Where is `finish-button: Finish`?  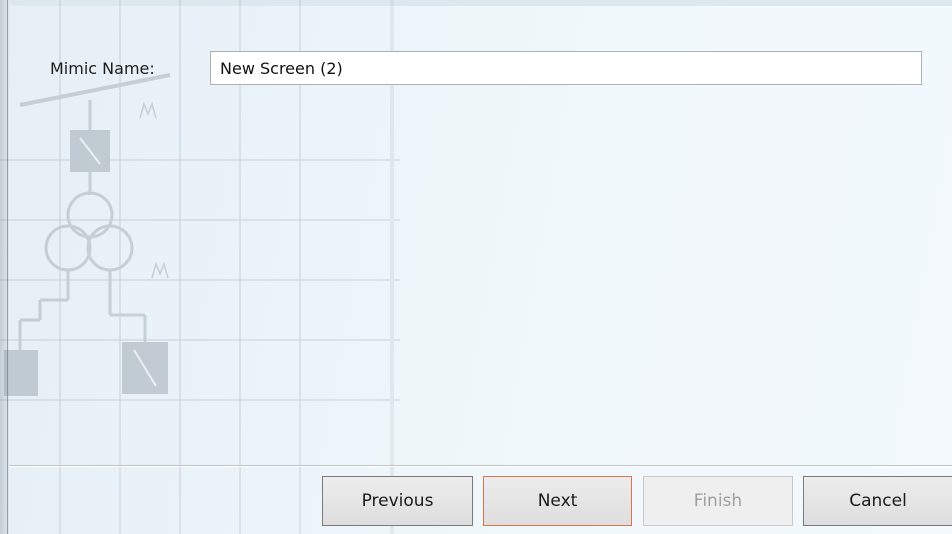 finish-button: Finish is located at coordinates (718, 501).